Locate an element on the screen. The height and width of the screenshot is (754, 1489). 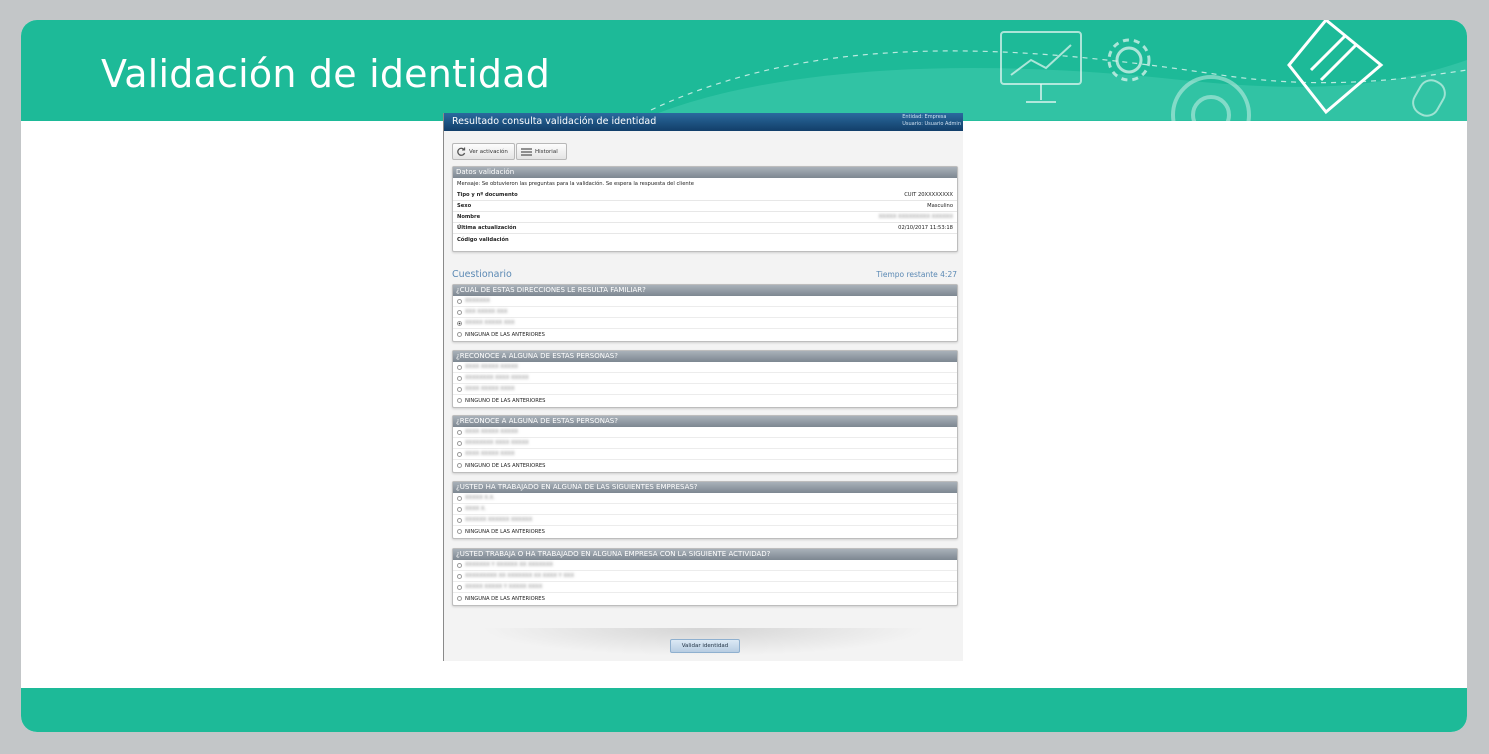
answer-label: XXXXXXX Y XXXXXX XX XXXXXXX is located at coordinates (509, 565).